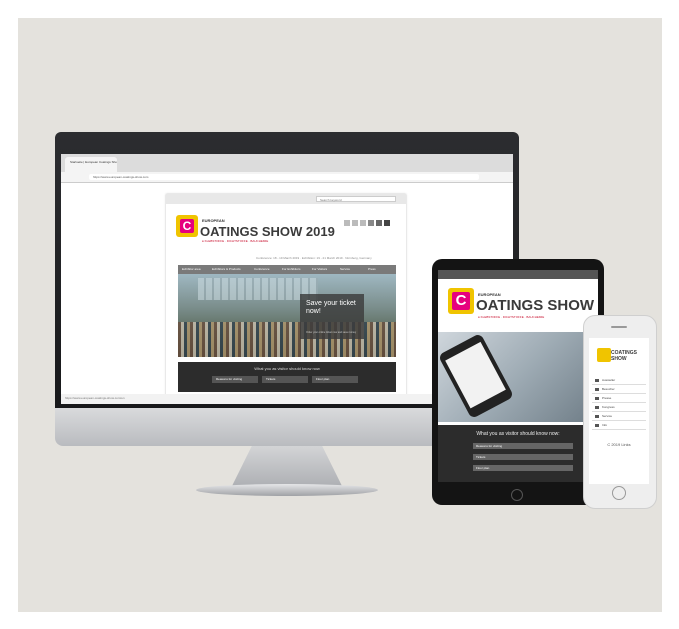  Describe the element at coordinates (604, 355) in the screenshot. I see `logo-mark` at that location.